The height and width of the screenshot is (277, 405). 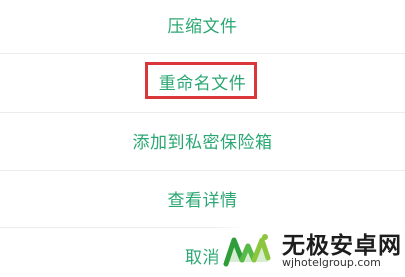 What do you see at coordinates (202, 143) in the screenshot?
I see `add-to-private-safe-label: 添加到私密保险箱` at bounding box center [202, 143].